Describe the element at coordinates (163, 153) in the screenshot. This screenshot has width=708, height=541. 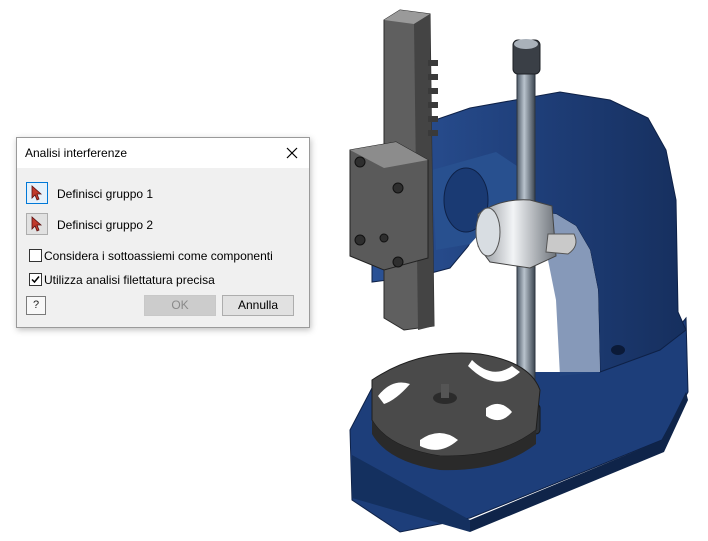
I see `dialog-titlebar: Analisi interferenze` at that location.